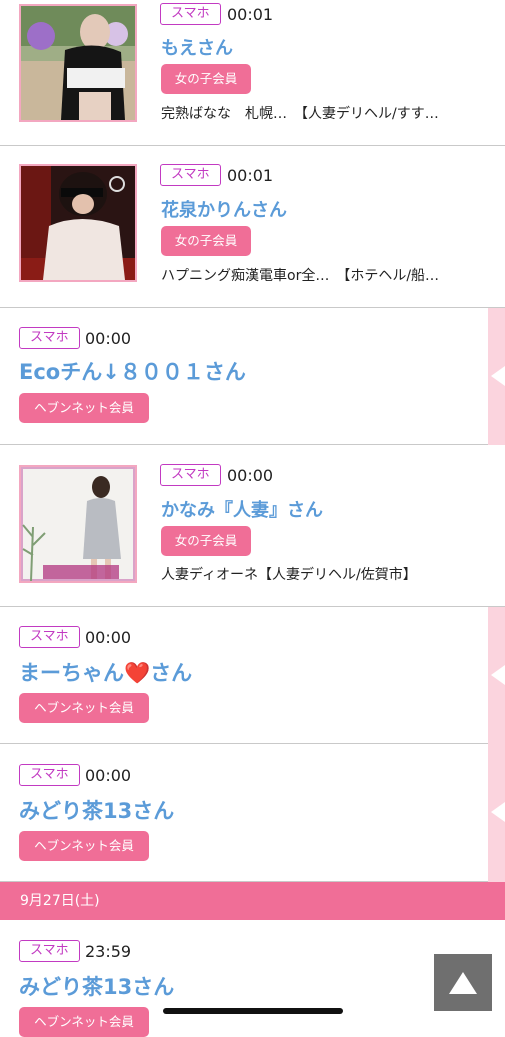  Describe the element at coordinates (224, 209) in the screenshot. I see `user-name: 花泉かりんさん` at that location.